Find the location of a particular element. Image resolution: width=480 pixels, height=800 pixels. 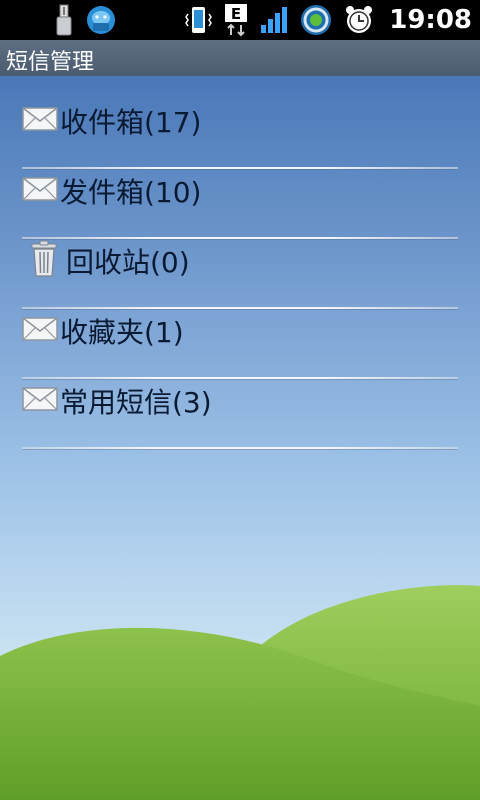

alarm-icon is located at coordinates (359, 20).